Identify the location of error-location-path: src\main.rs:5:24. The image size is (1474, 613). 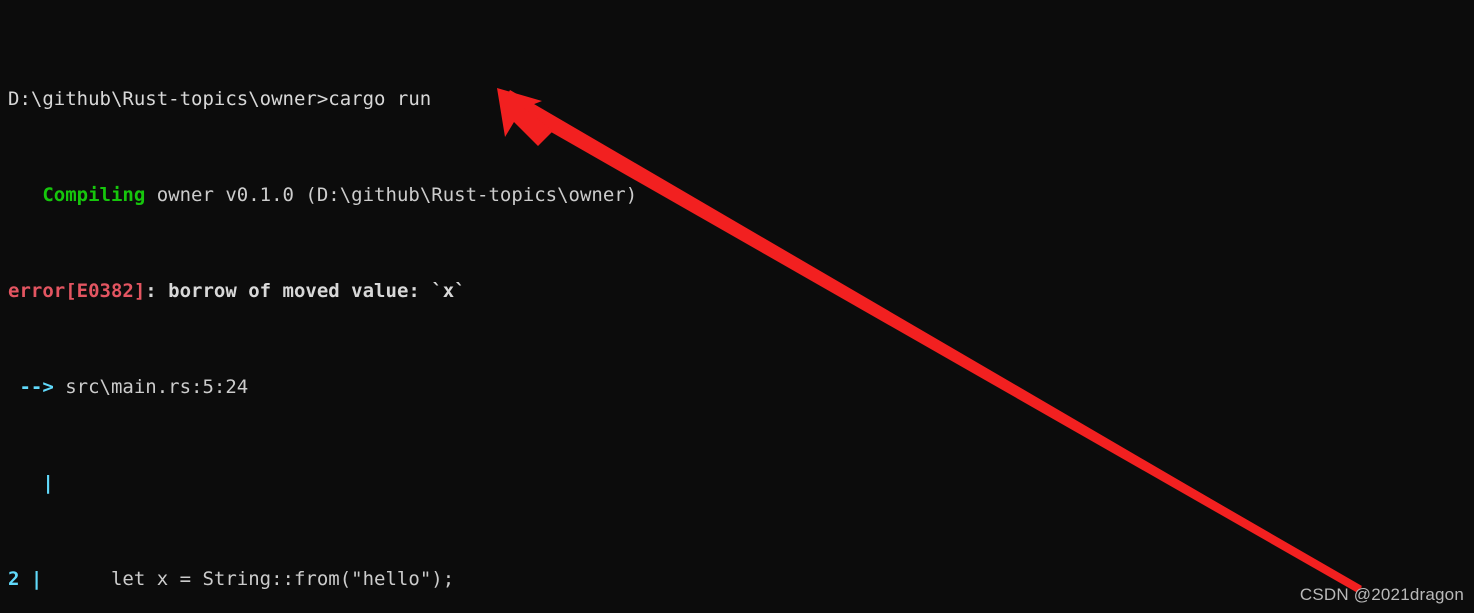
(157, 387).